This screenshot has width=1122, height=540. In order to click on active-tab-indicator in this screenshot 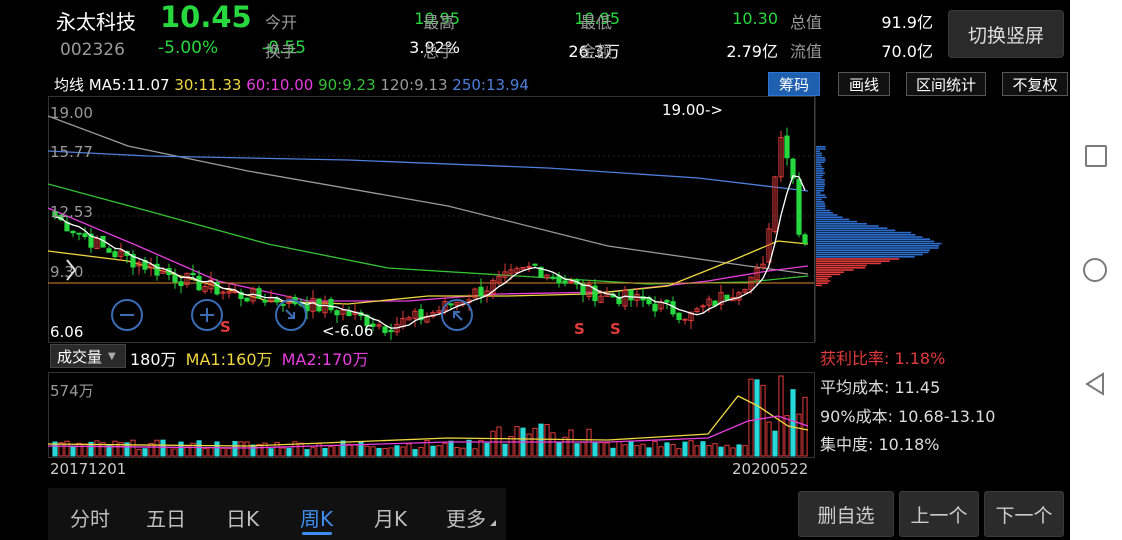, I will do `click(317, 533)`.